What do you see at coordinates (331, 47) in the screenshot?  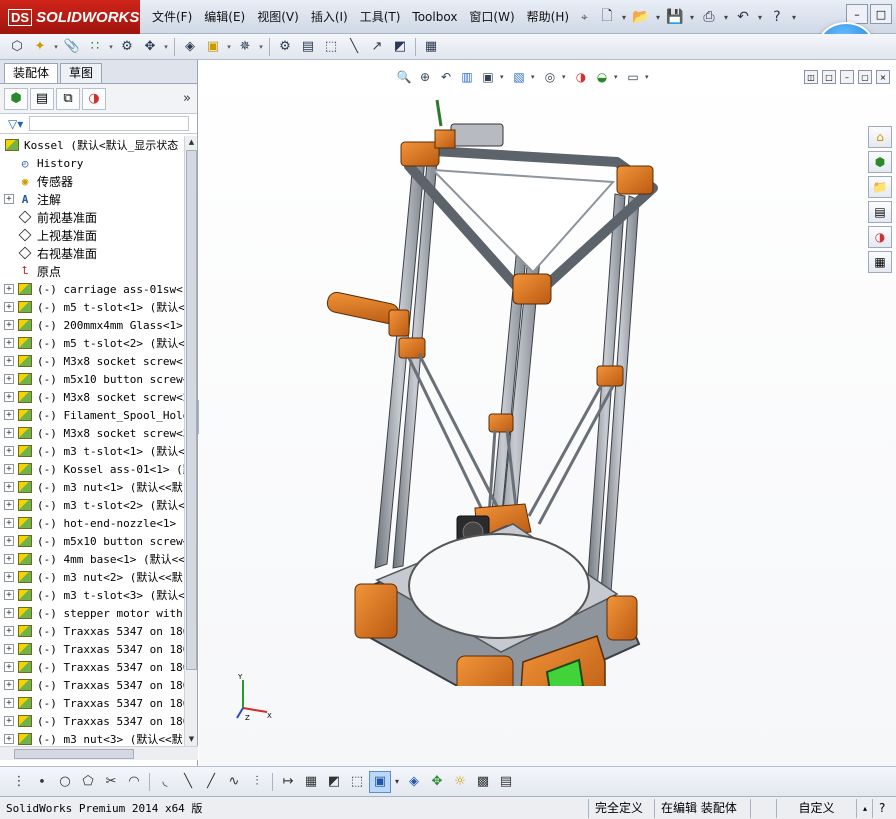 I see `exploded-view-icon: ⬚` at bounding box center [331, 47].